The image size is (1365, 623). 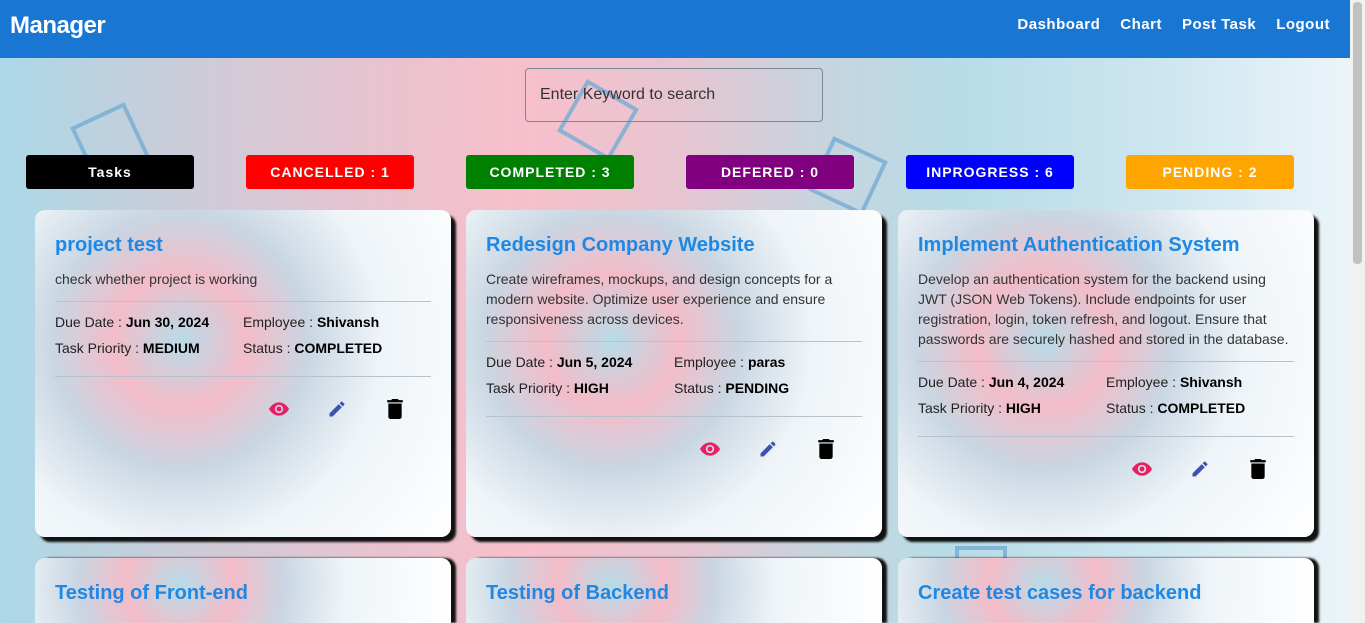 What do you see at coordinates (156, 279) in the screenshot?
I see `task-description: check whether project is working` at bounding box center [156, 279].